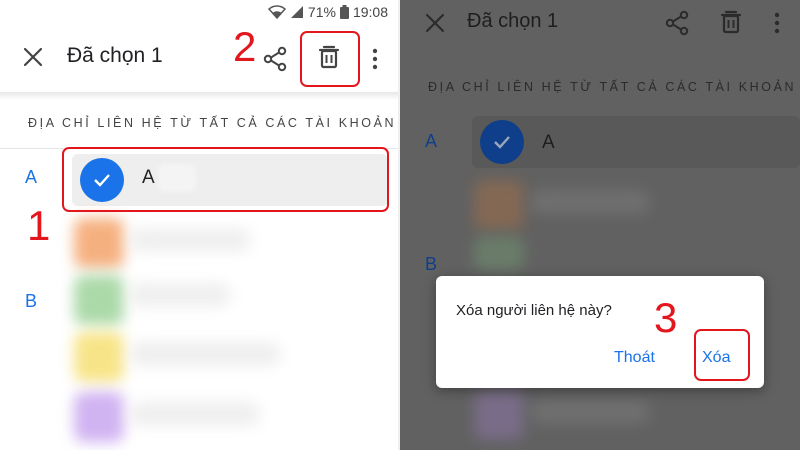  Describe the element at coordinates (245, 46) in the screenshot. I see `annotation-step-2: 2` at that location.